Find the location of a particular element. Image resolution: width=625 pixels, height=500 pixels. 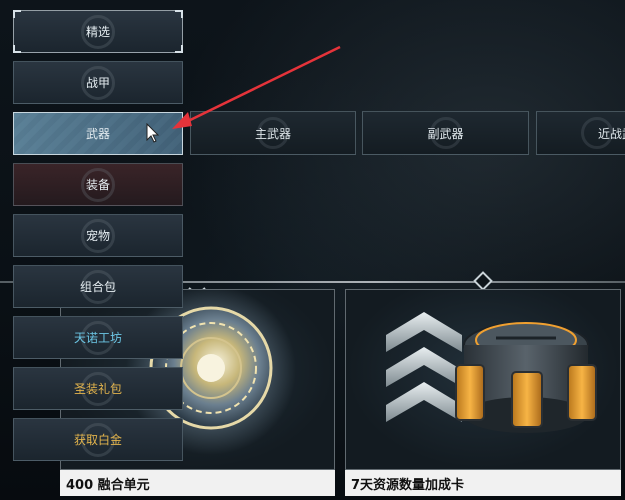

sidebar-item-label: 获取白金 is located at coordinates (97, 440).